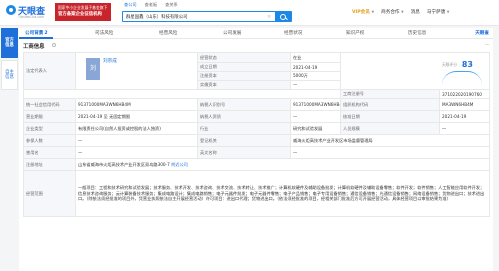  I want to click on nav-business-label: 商务合作, so click(390, 12).